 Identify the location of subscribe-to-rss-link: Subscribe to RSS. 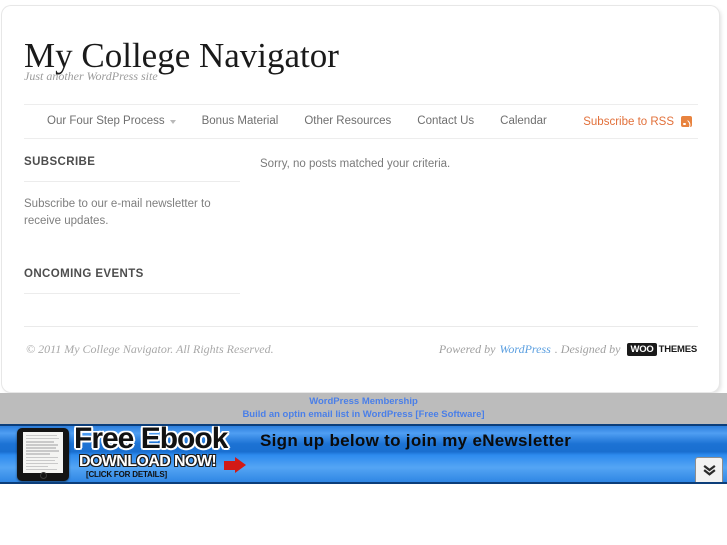
(637, 121).